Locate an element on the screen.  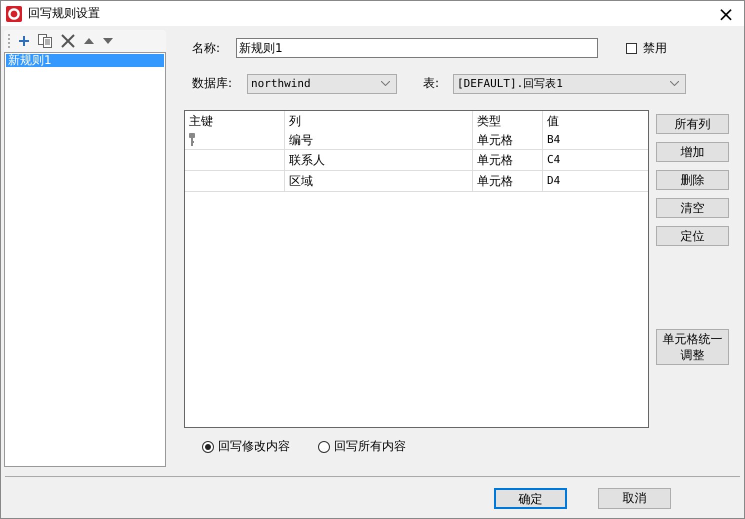
column-header: 主键 is located at coordinates (235, 120).